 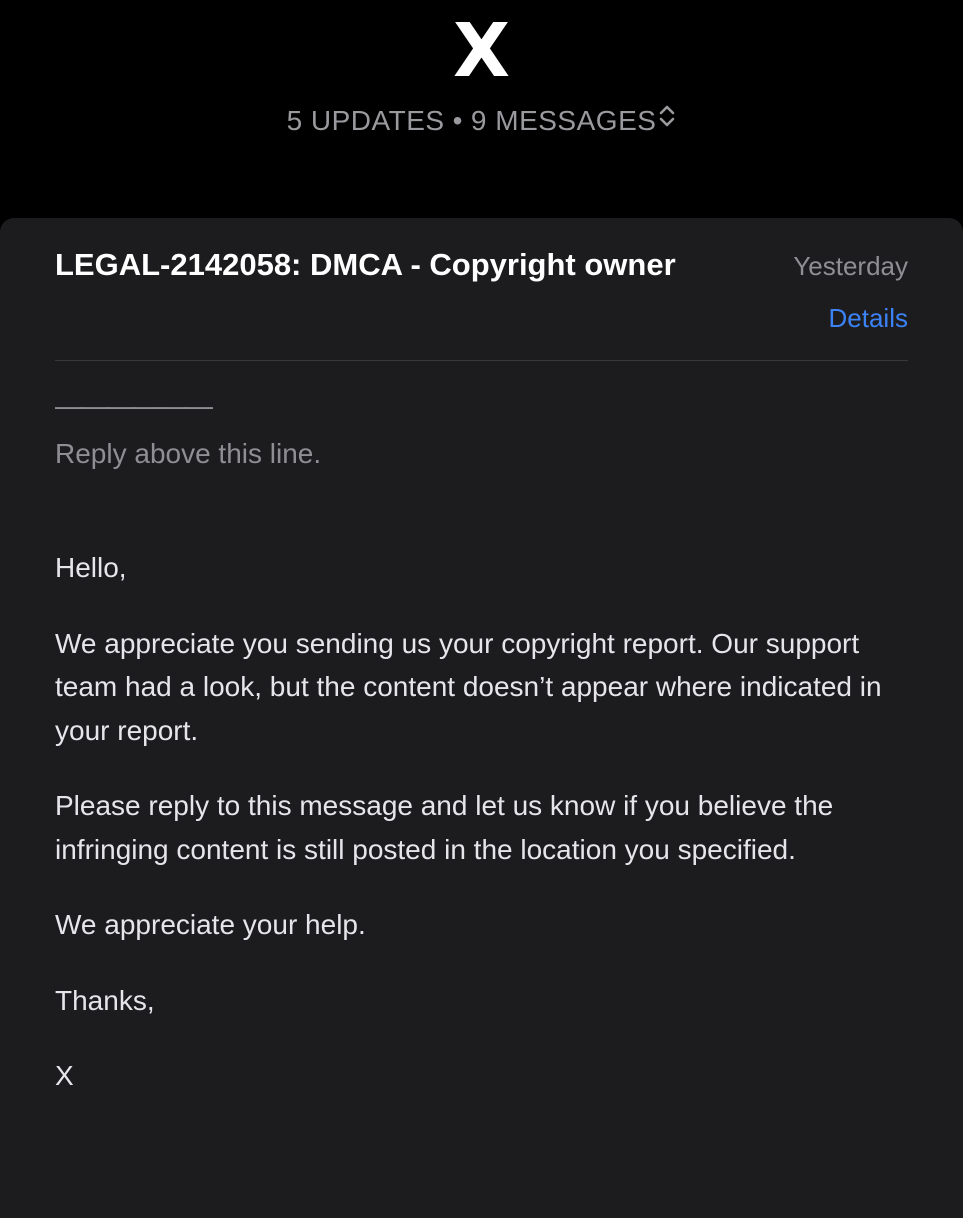 I want to click on thread-summary-toggle: 5 UPDATES • 9 MESSAGES, so click(x=481, y=121).